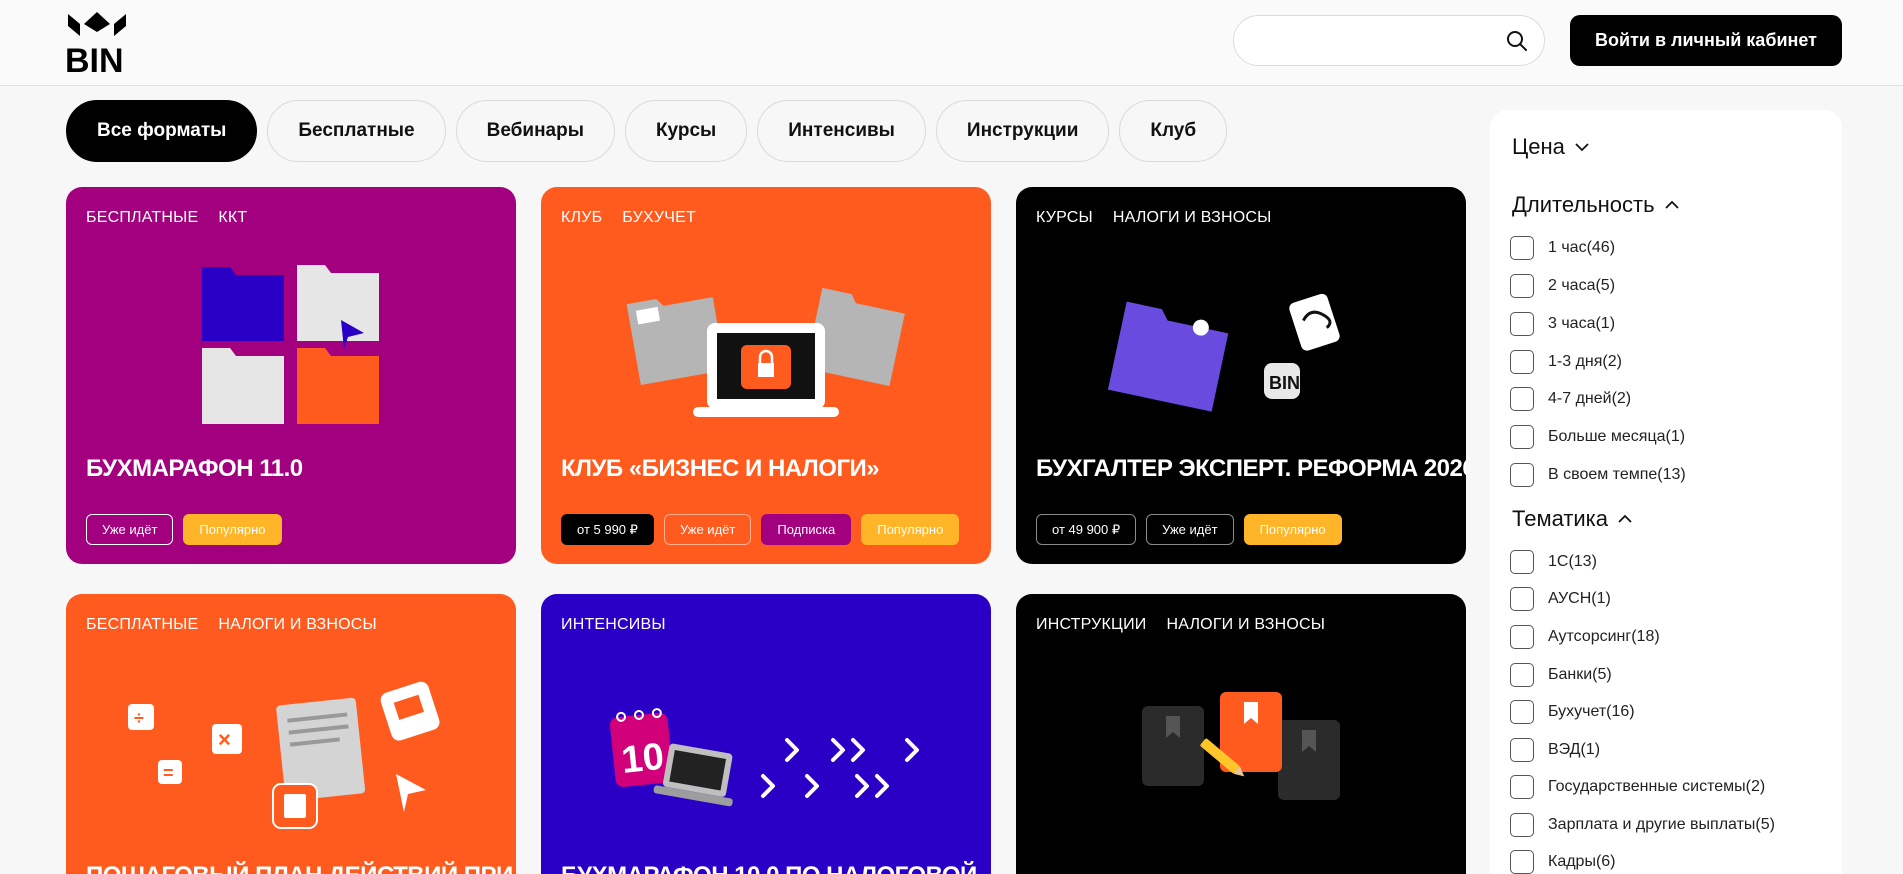 The height and width of the screenshot is (874, 1903). I want to click on card-tag: ИНТЕНСИВЫ, so click(613, 625).